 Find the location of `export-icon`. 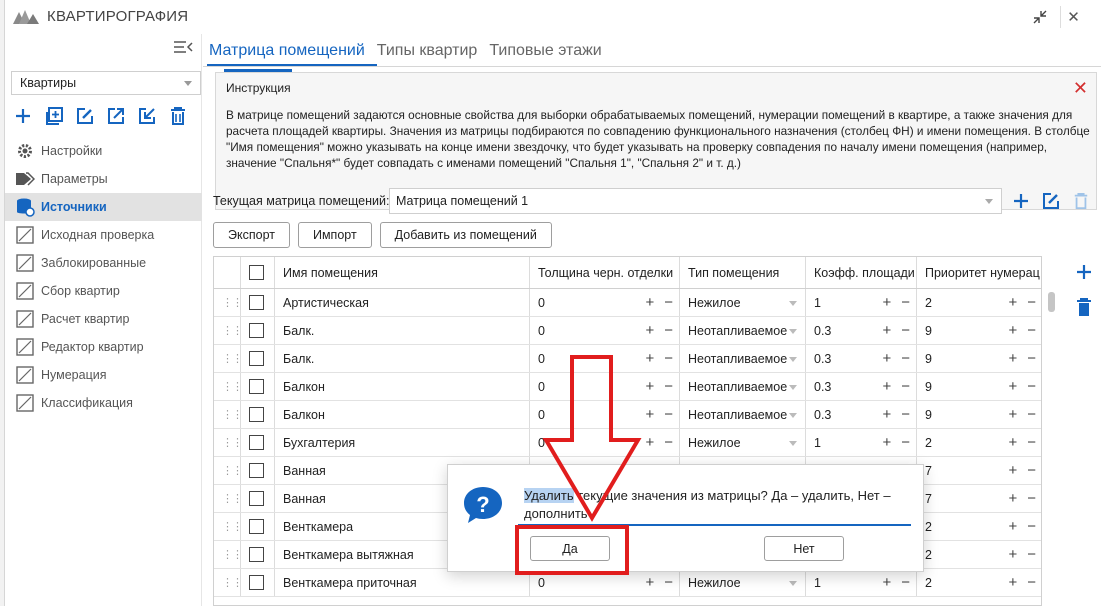

export-icon is located at coordinates (115, 115).